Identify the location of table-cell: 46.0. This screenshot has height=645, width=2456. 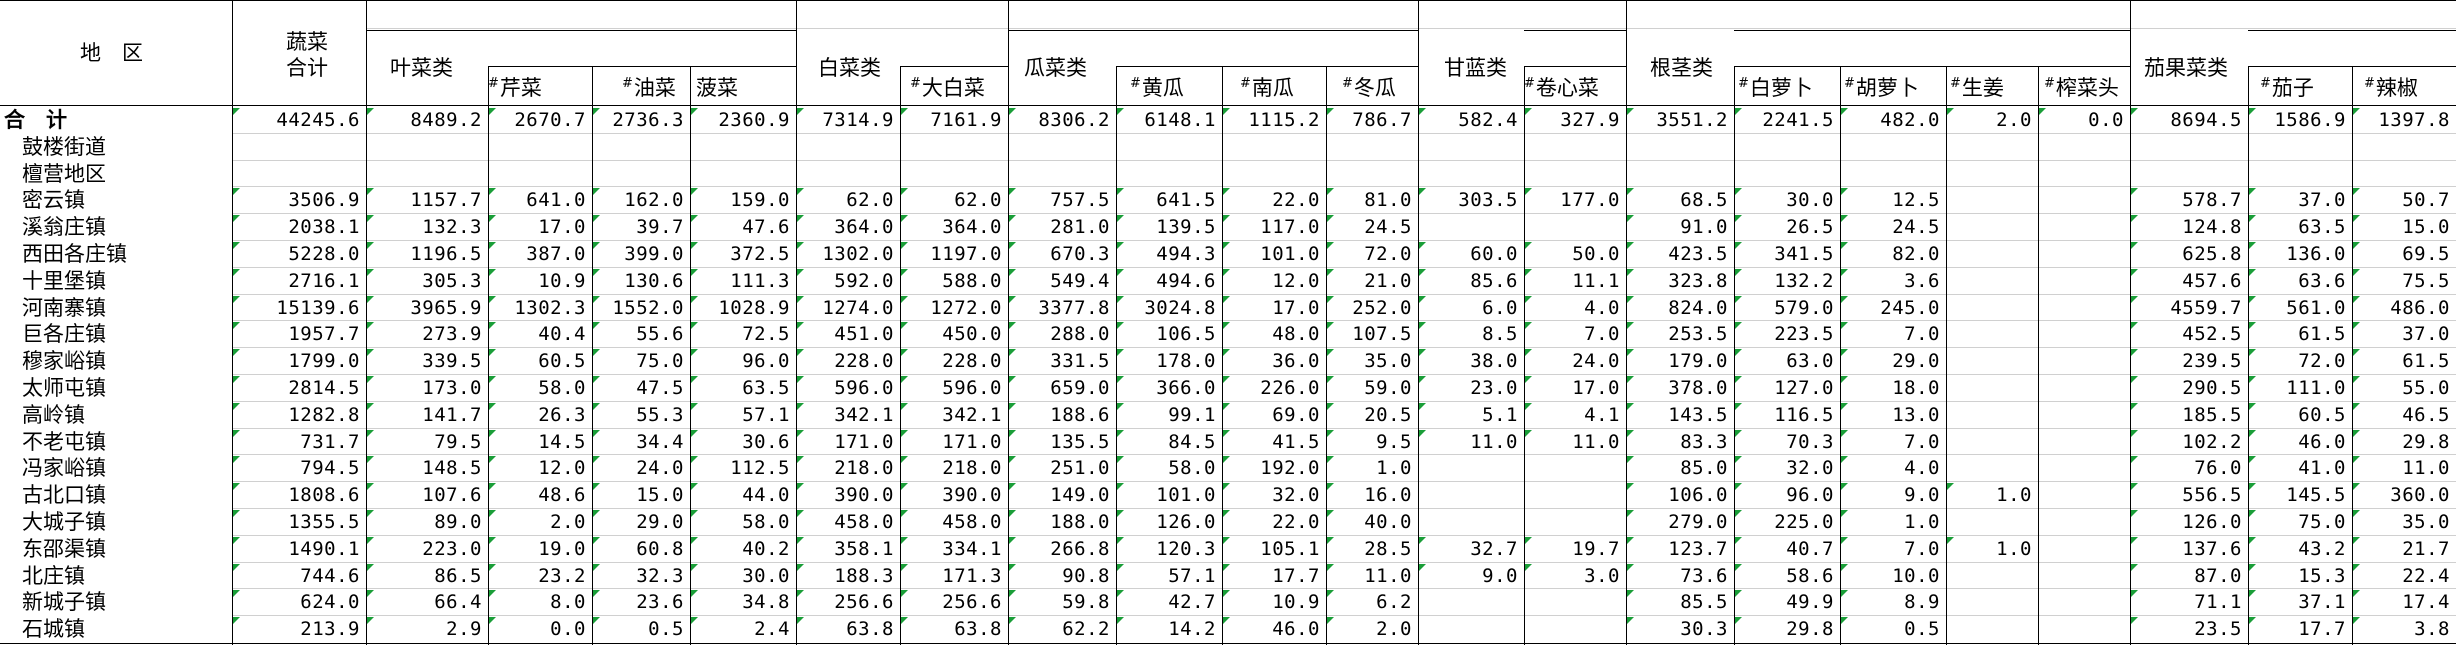
(2322, 441).